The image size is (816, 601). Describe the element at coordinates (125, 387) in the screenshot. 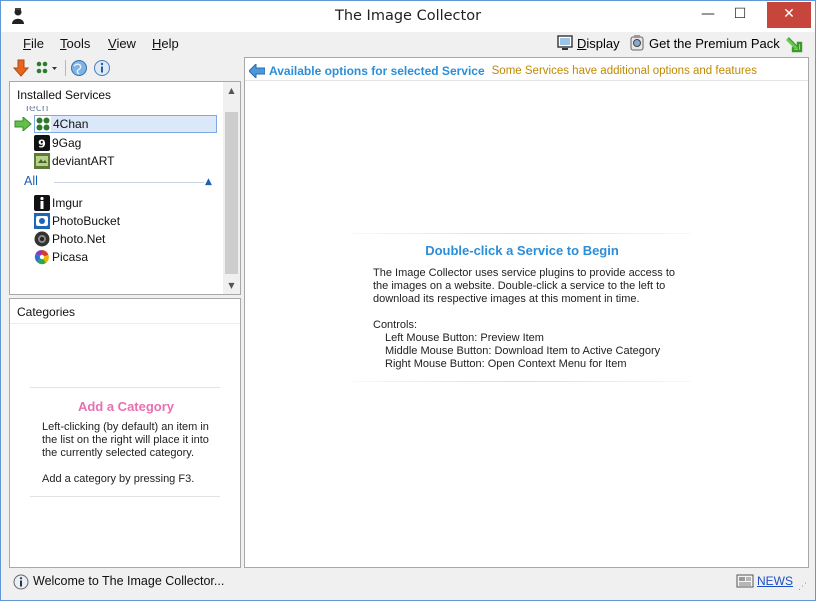

I see `category-hint-top-divider` at that location.